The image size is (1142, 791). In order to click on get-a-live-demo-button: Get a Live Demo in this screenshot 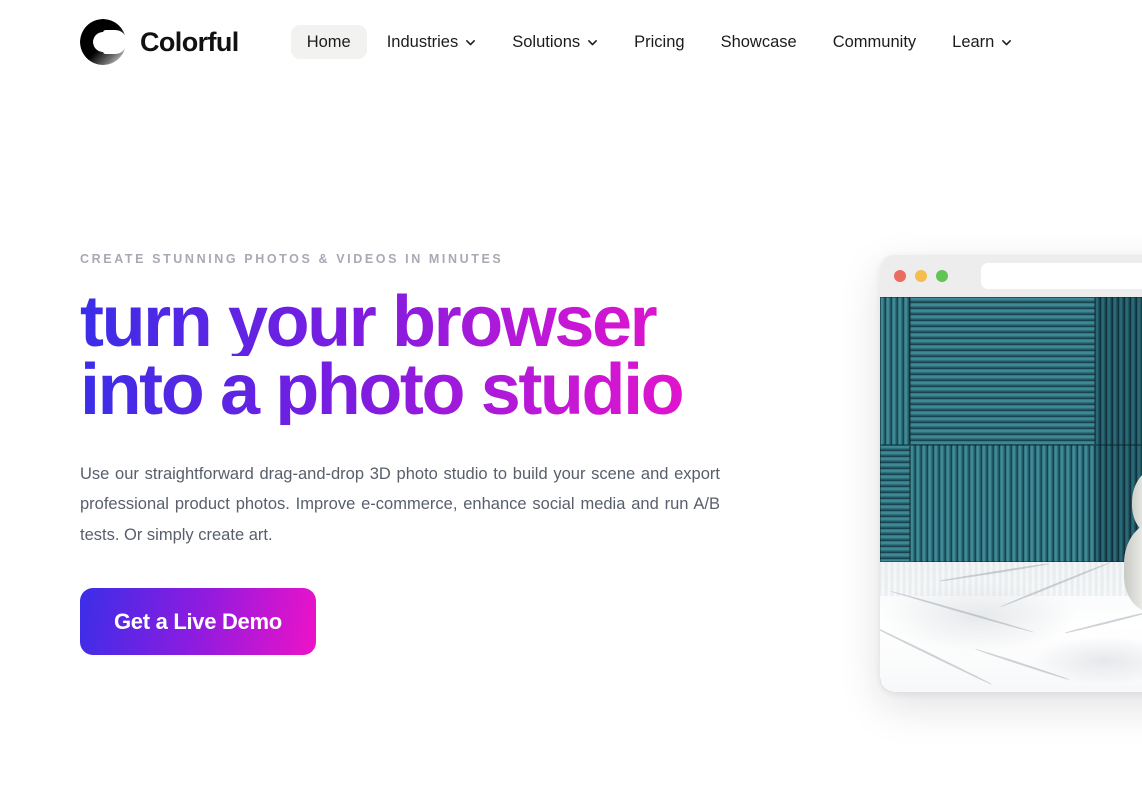, I will do `click(198, 622)`.